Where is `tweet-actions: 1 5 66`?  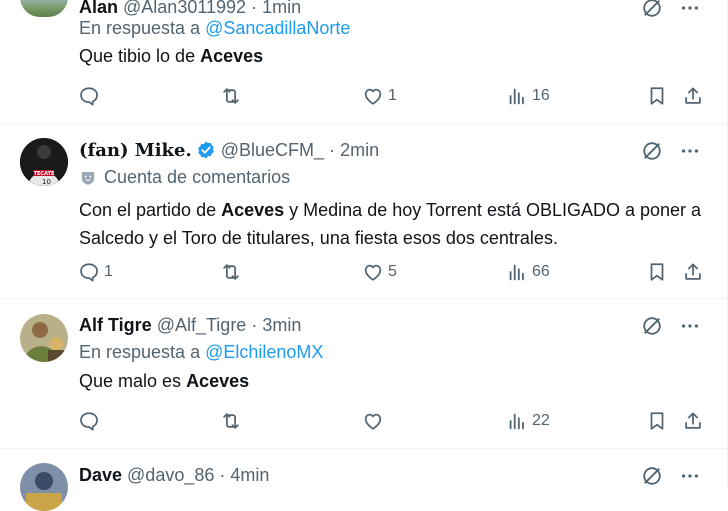 tweet-actions: 1 5 66 is located at coordinates (394, 272).